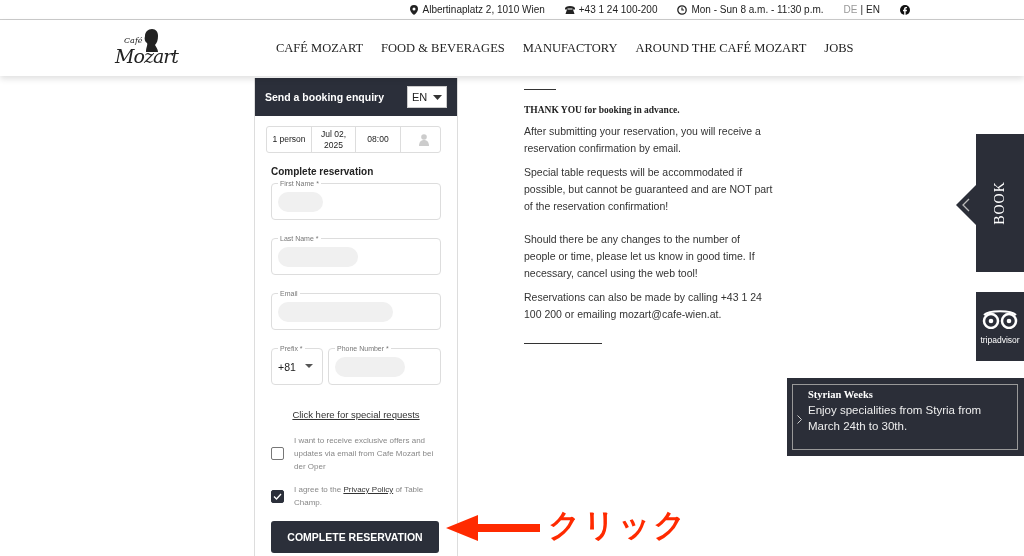 The image size is (1024, 556). I want to click on checkbox-label: I agree to the Privacy Policy of Table Champ., so click(359, 496).